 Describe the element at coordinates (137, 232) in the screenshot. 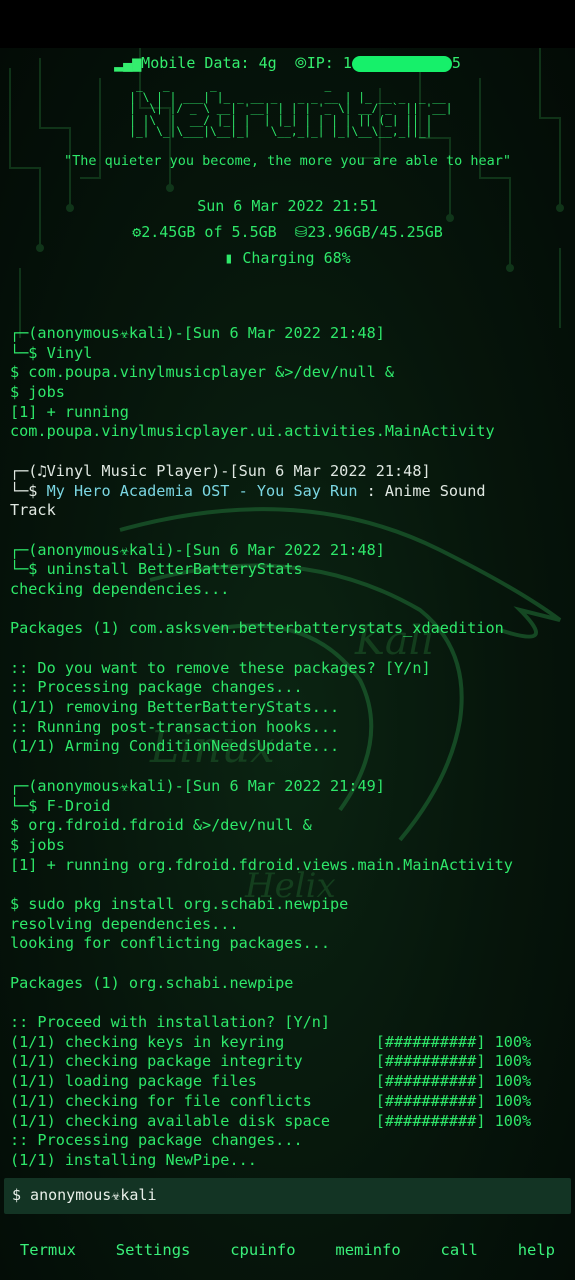

I see `cpu-chip-icon: ⚙` at that location.